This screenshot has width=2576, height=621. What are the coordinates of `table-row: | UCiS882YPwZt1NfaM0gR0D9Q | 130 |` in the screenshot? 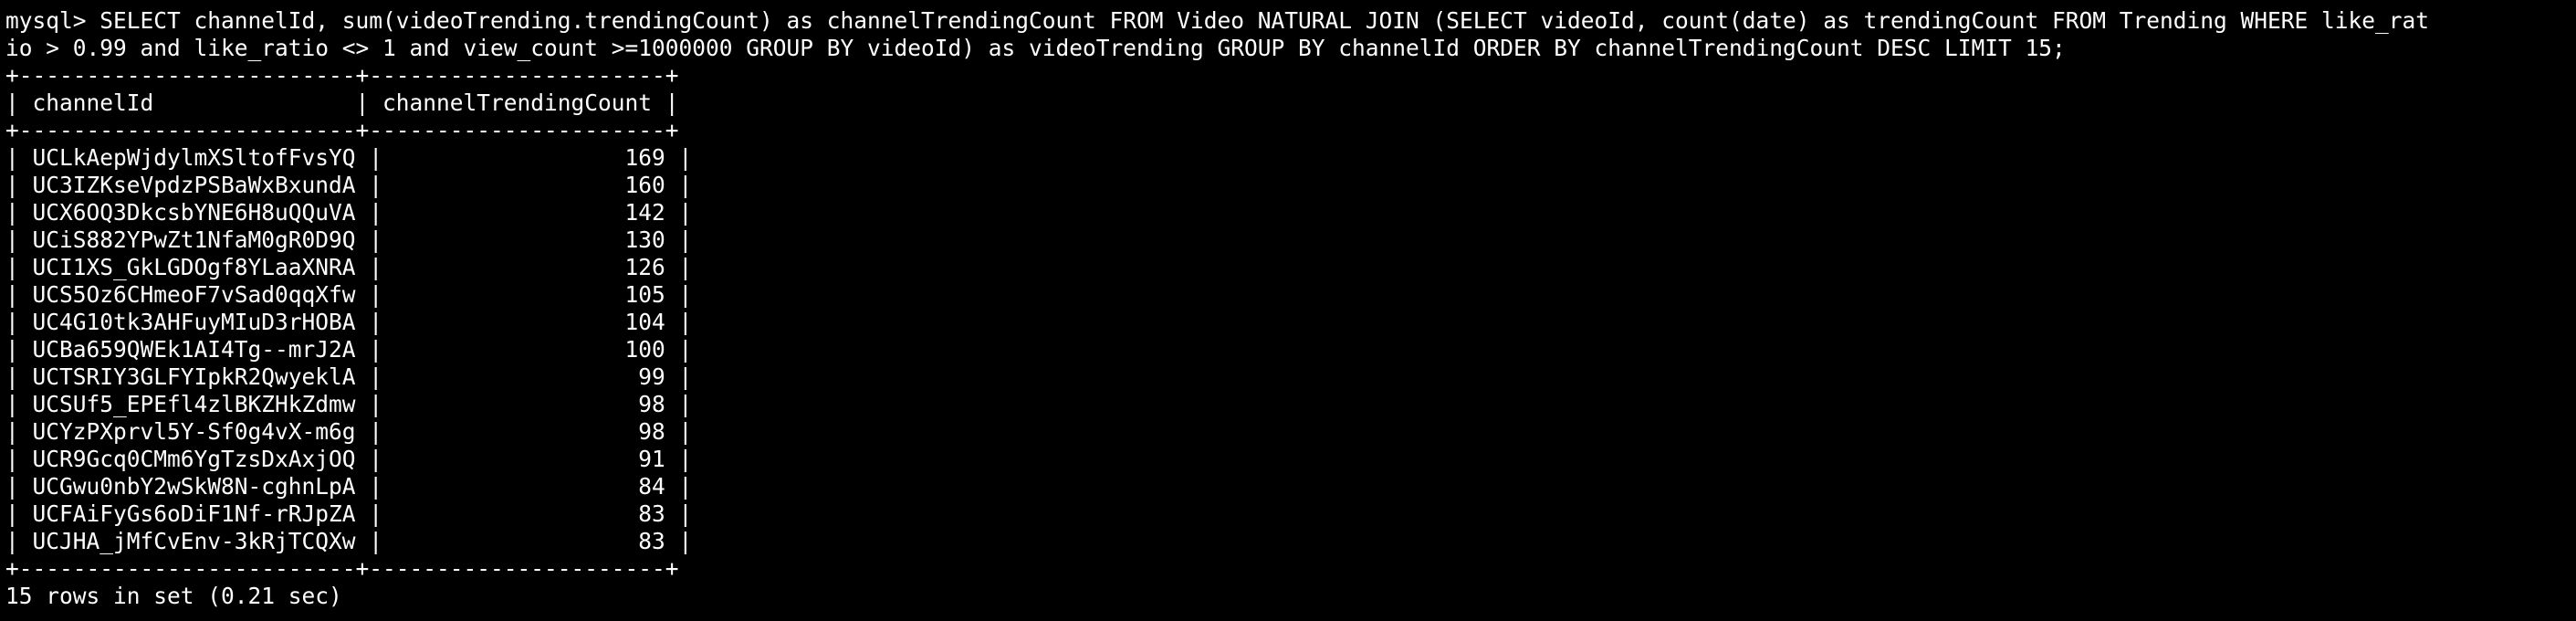 It's located at (349, 239).